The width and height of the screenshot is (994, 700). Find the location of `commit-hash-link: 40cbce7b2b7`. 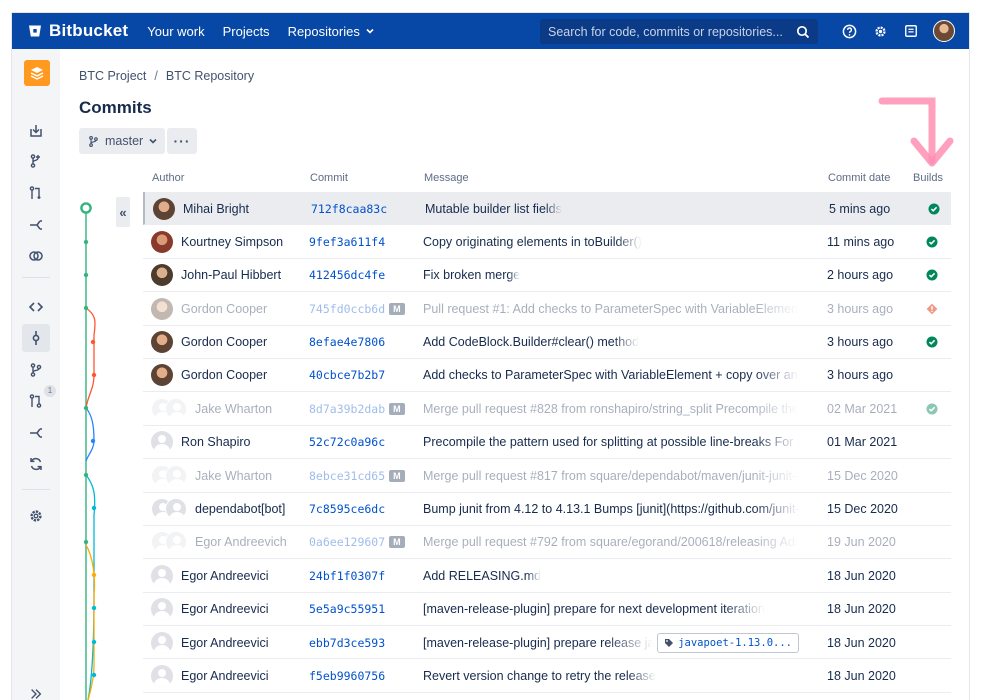

commit-hash-link: 40cbce7b2b7 is located at coordinates (347, 375).